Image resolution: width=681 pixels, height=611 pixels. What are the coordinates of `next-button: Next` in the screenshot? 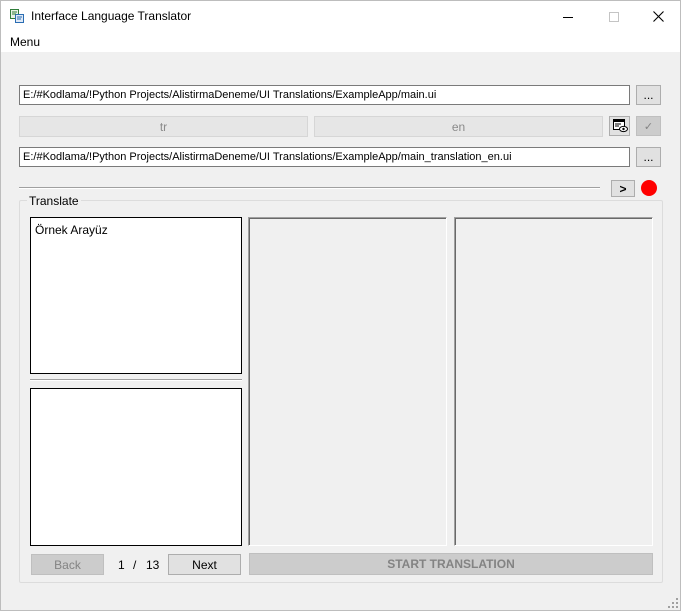 It's located at (204, 564).